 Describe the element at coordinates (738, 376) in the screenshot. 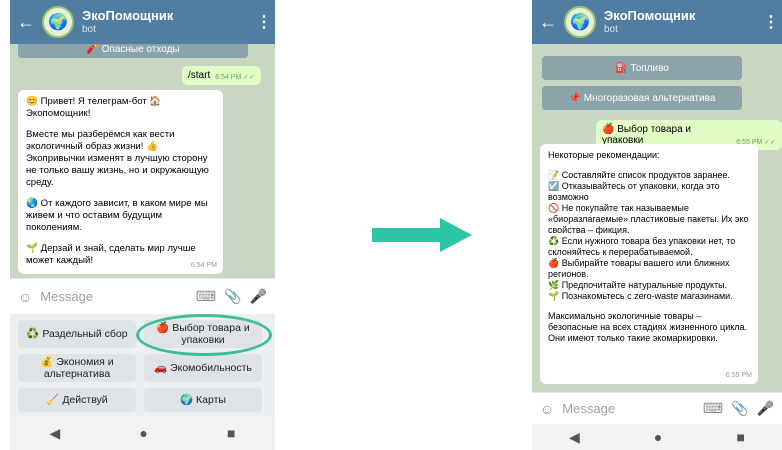

I see `message-time: 6:55 PM` at that location.